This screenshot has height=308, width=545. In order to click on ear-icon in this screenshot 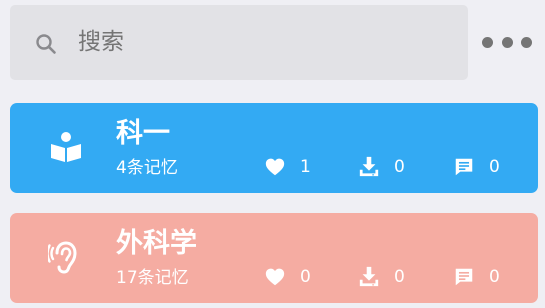, I will do `click(62, 257)`.